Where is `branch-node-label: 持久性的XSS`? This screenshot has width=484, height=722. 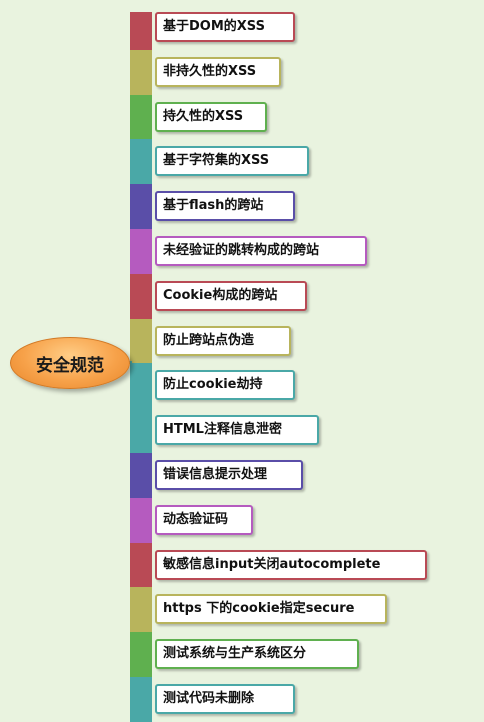
branch-node-label: 持久性的XSS is located at coordinates (203, 116).